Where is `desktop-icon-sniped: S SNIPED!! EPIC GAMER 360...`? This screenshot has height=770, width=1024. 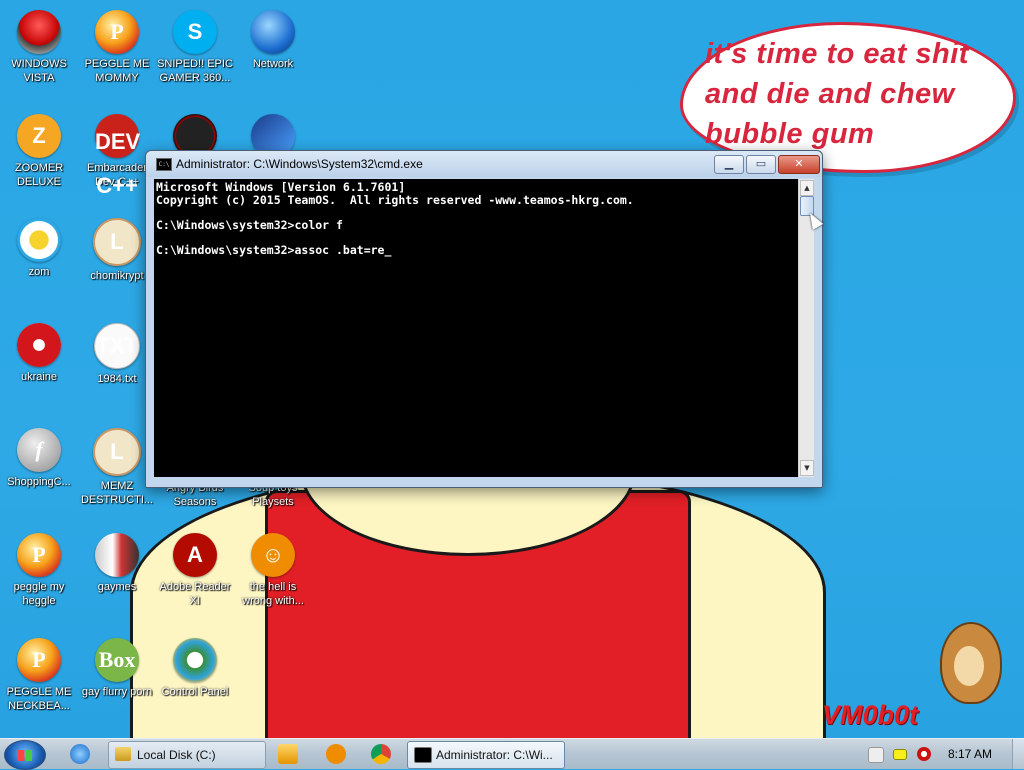 desktop-icon-sniped: S SNIPED!! EPIC GAMER 360... is located at coordinates (195, 47).